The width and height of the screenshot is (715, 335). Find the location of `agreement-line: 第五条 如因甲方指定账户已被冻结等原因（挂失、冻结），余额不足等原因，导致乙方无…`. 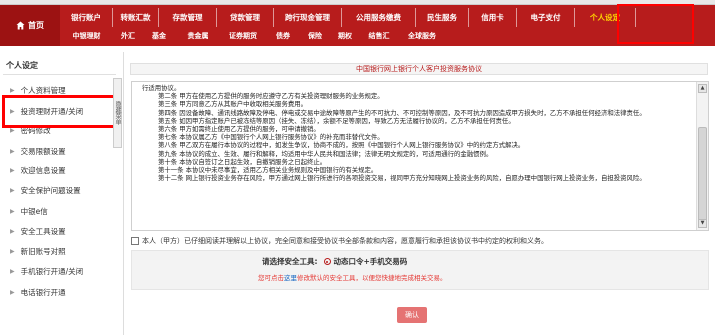

agreement-line: 第五条 如因甲方指定账户已被冻结等原因（挂失、冻结），余额不足等原因，导致乙方无… is located at coordinates (336, 120).